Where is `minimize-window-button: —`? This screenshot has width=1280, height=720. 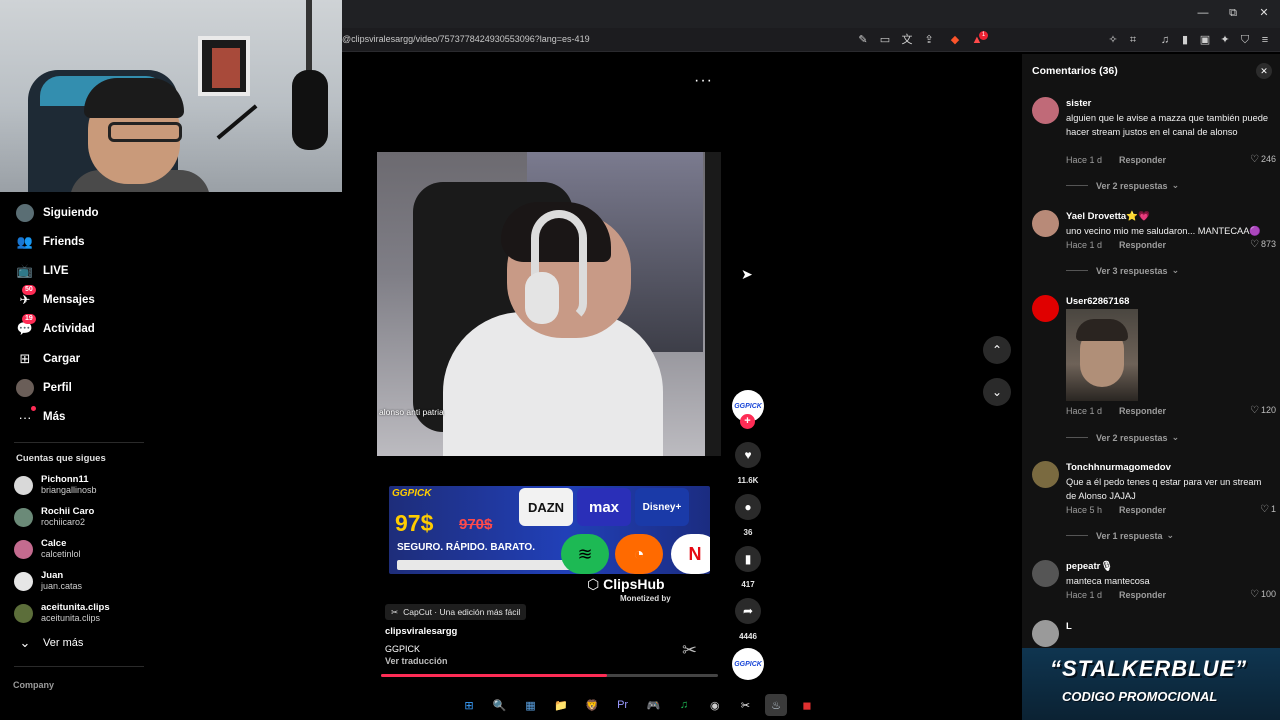 minimize-window-button: — is located at coordinates (1203, 13).